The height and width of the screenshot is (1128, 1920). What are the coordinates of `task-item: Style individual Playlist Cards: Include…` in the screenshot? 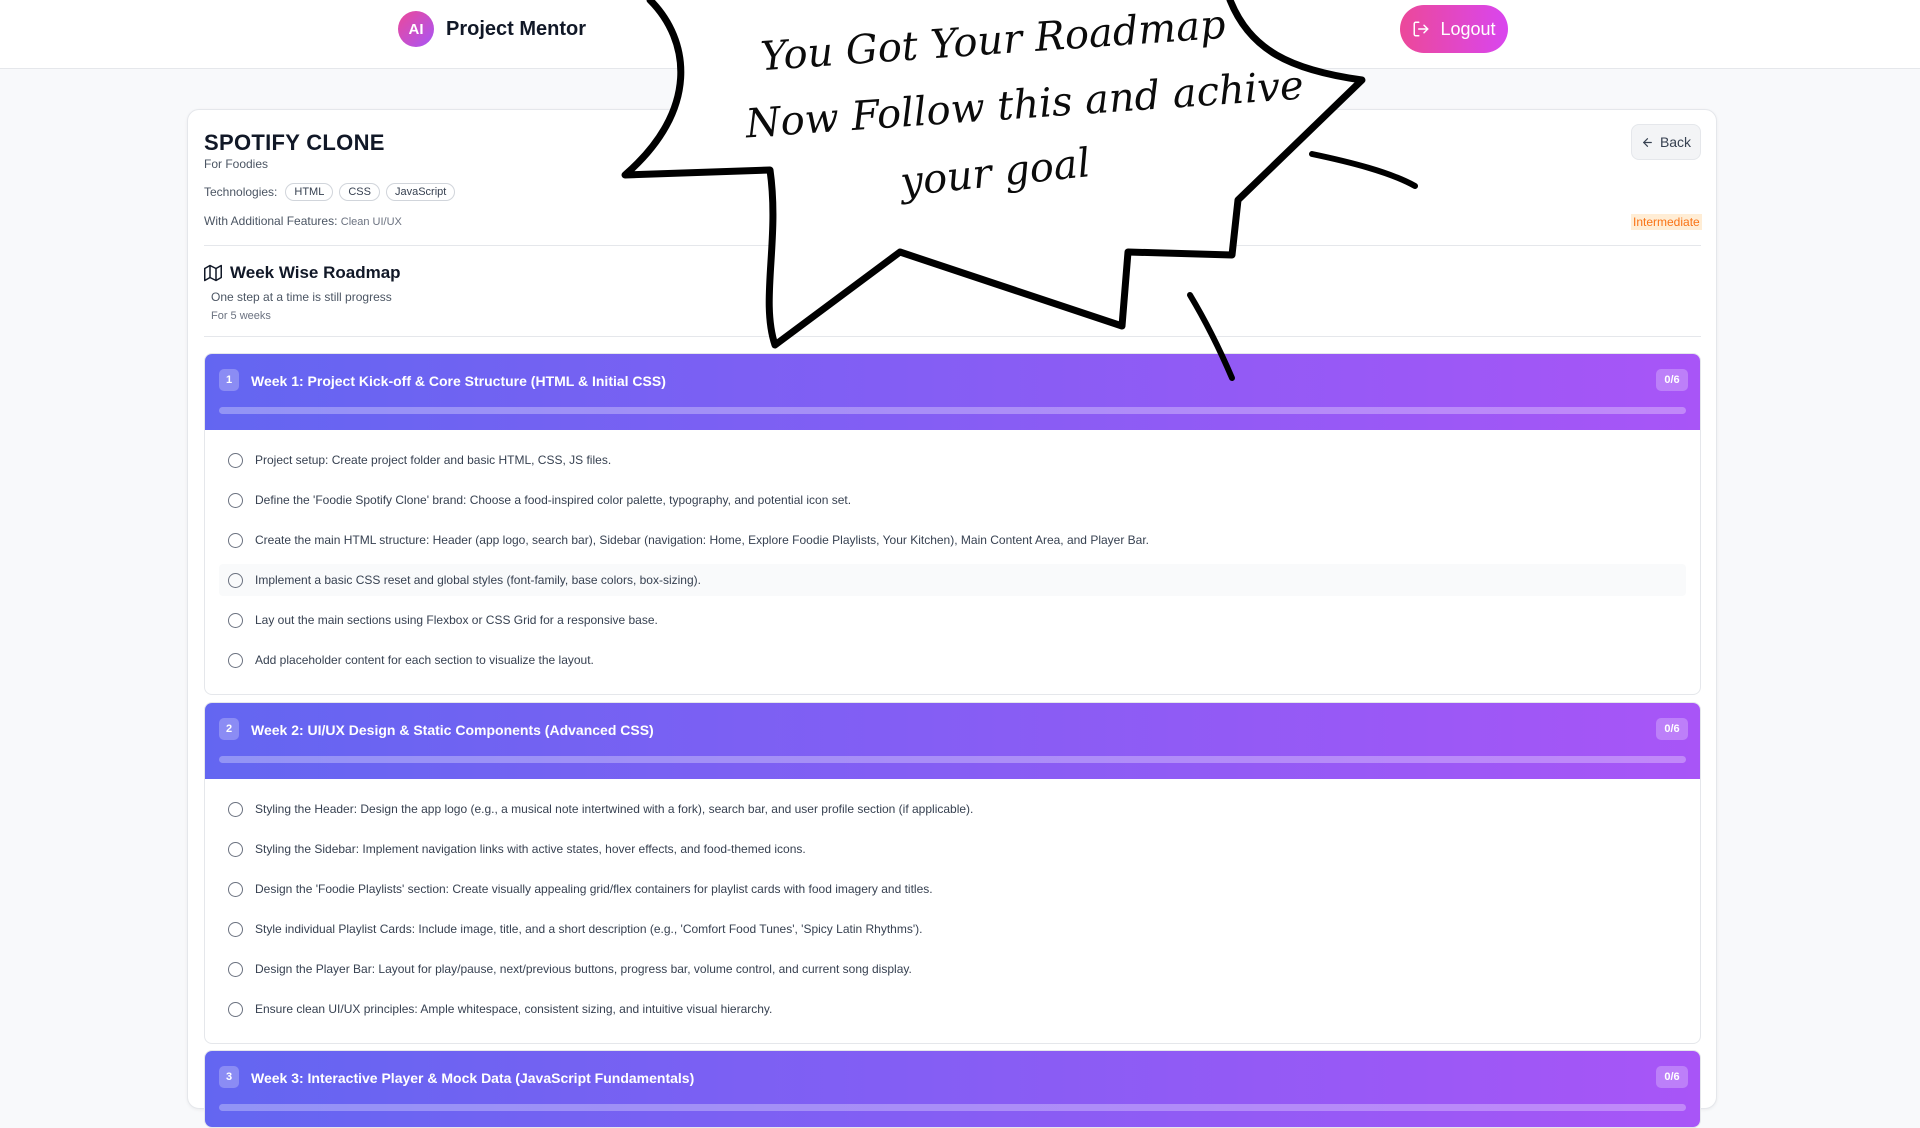 It's located at (952, 929).